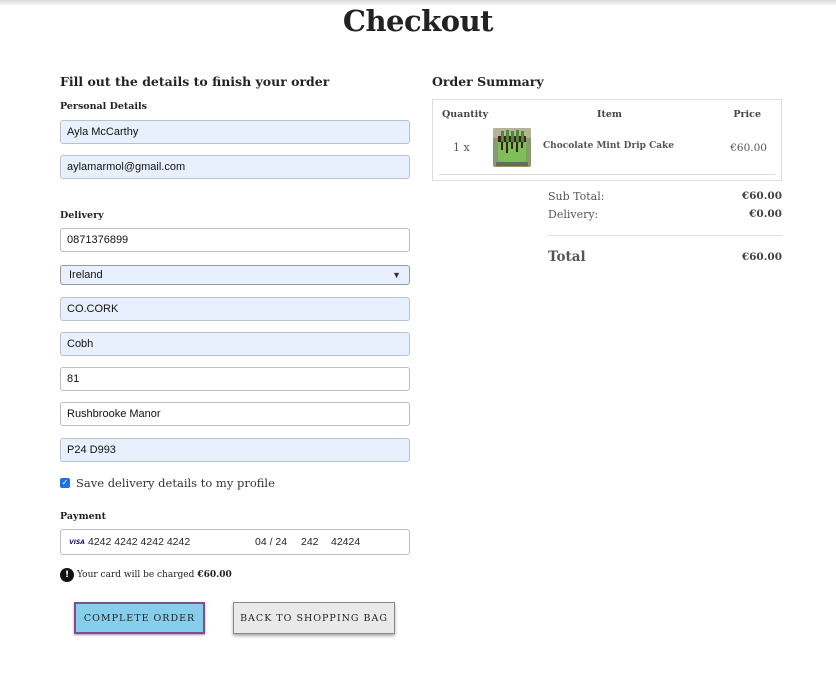  Describe the element at coordinates (86, 275) in the screenshot. I see `country-value: Ireland` at that location.